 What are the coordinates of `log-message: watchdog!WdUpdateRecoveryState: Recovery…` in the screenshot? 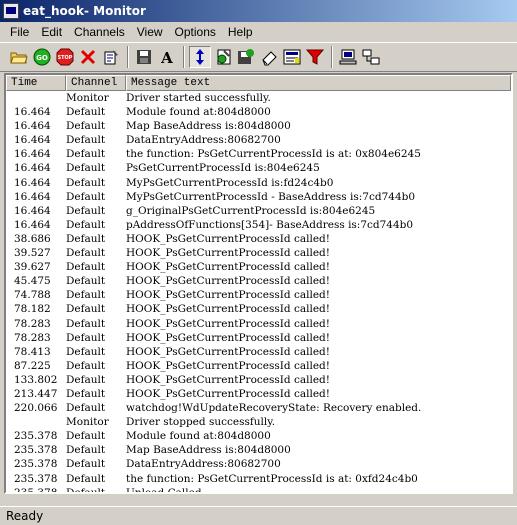 It's located at (274, 408).